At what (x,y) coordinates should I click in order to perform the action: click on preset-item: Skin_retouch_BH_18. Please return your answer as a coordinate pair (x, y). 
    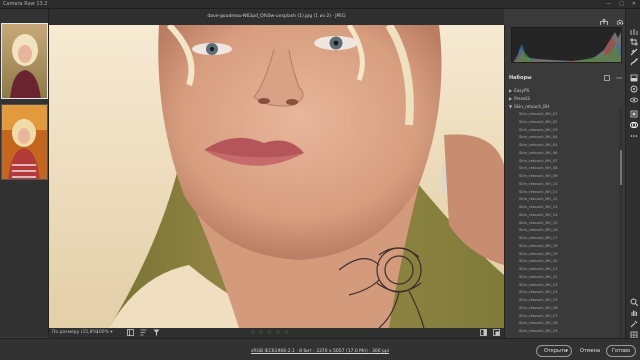
    Looking at the image, I should click on (566, 247).